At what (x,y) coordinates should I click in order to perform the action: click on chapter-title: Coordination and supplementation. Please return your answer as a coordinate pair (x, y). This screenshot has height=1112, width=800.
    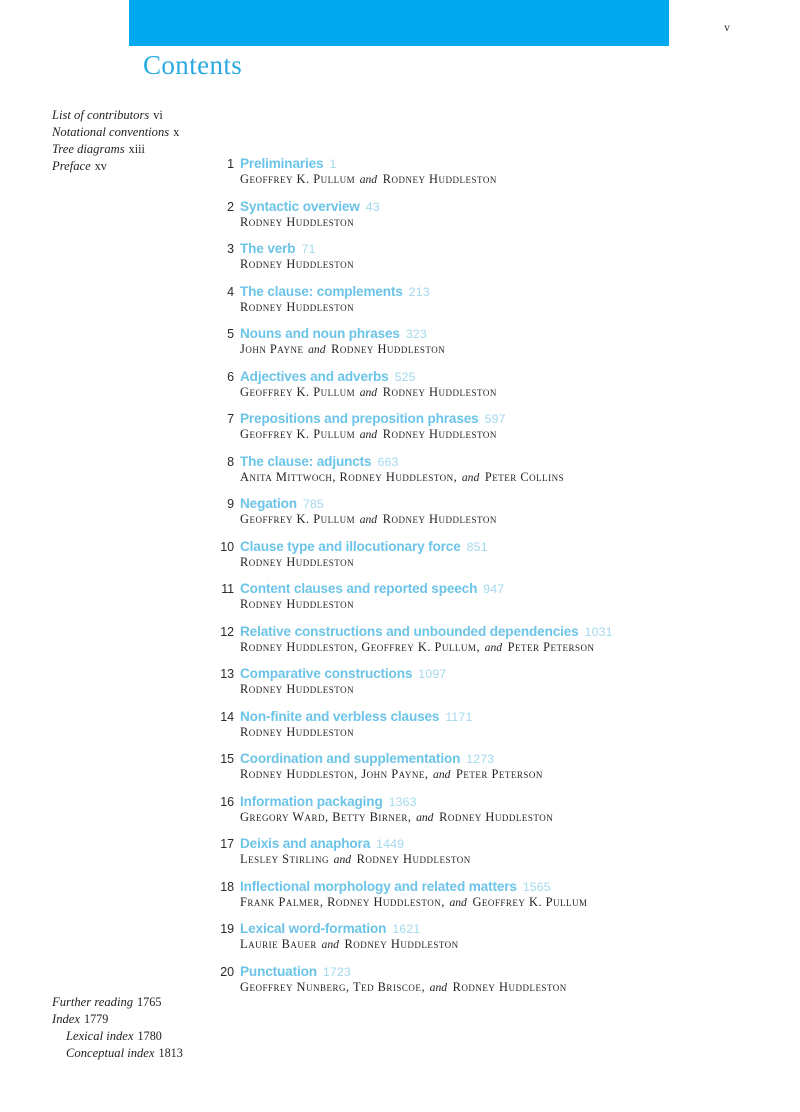
    Looking at the image, I should click on (350, 758).